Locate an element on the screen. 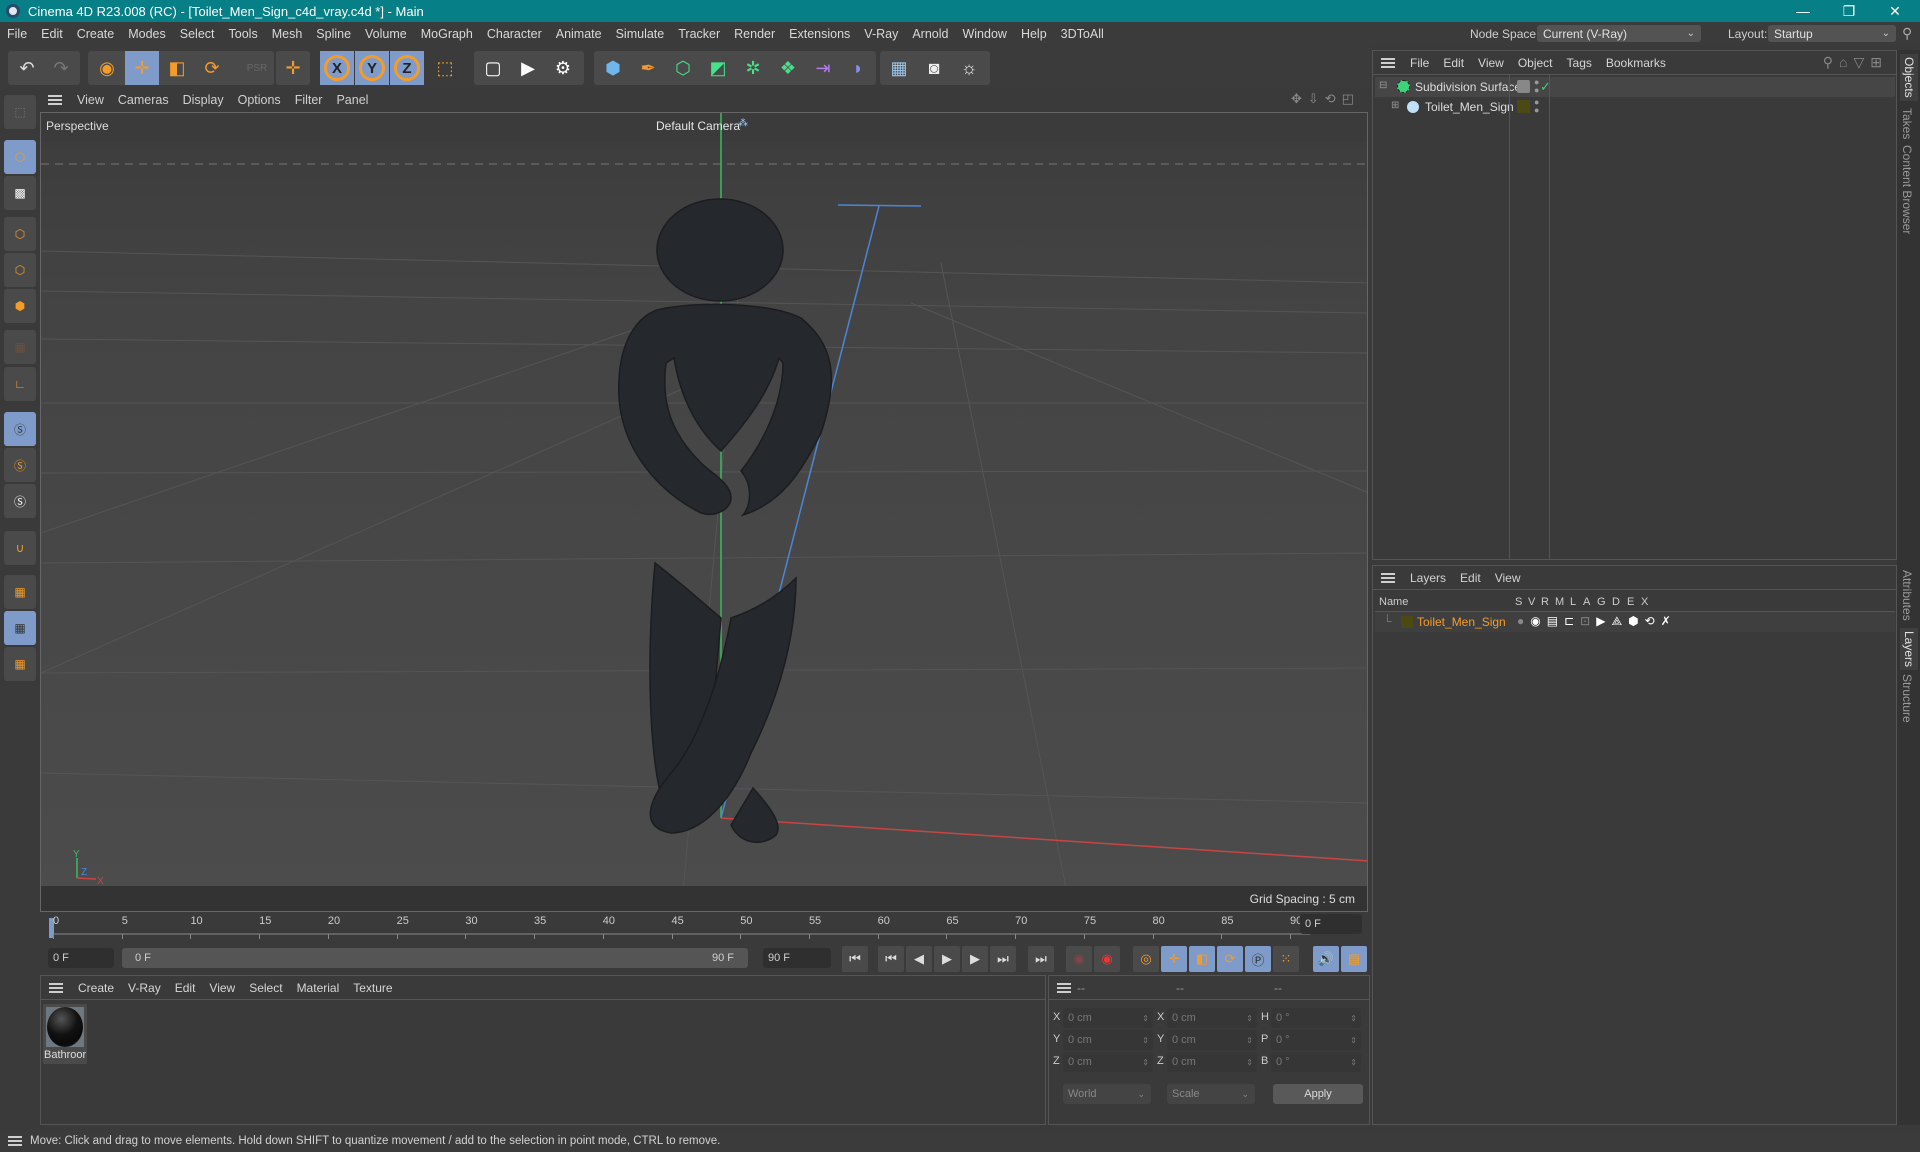  key-position-icon: ✛ is located at coordinates (1174, 959).